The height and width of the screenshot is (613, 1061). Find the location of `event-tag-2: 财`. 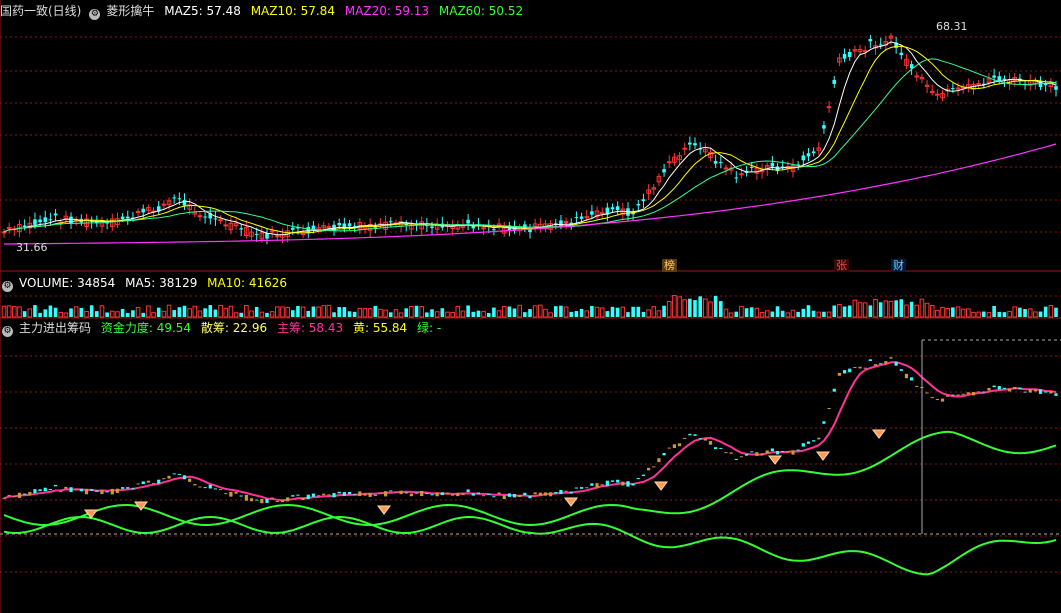

event-tag-2: 财 is located at coordinates (898, 265).